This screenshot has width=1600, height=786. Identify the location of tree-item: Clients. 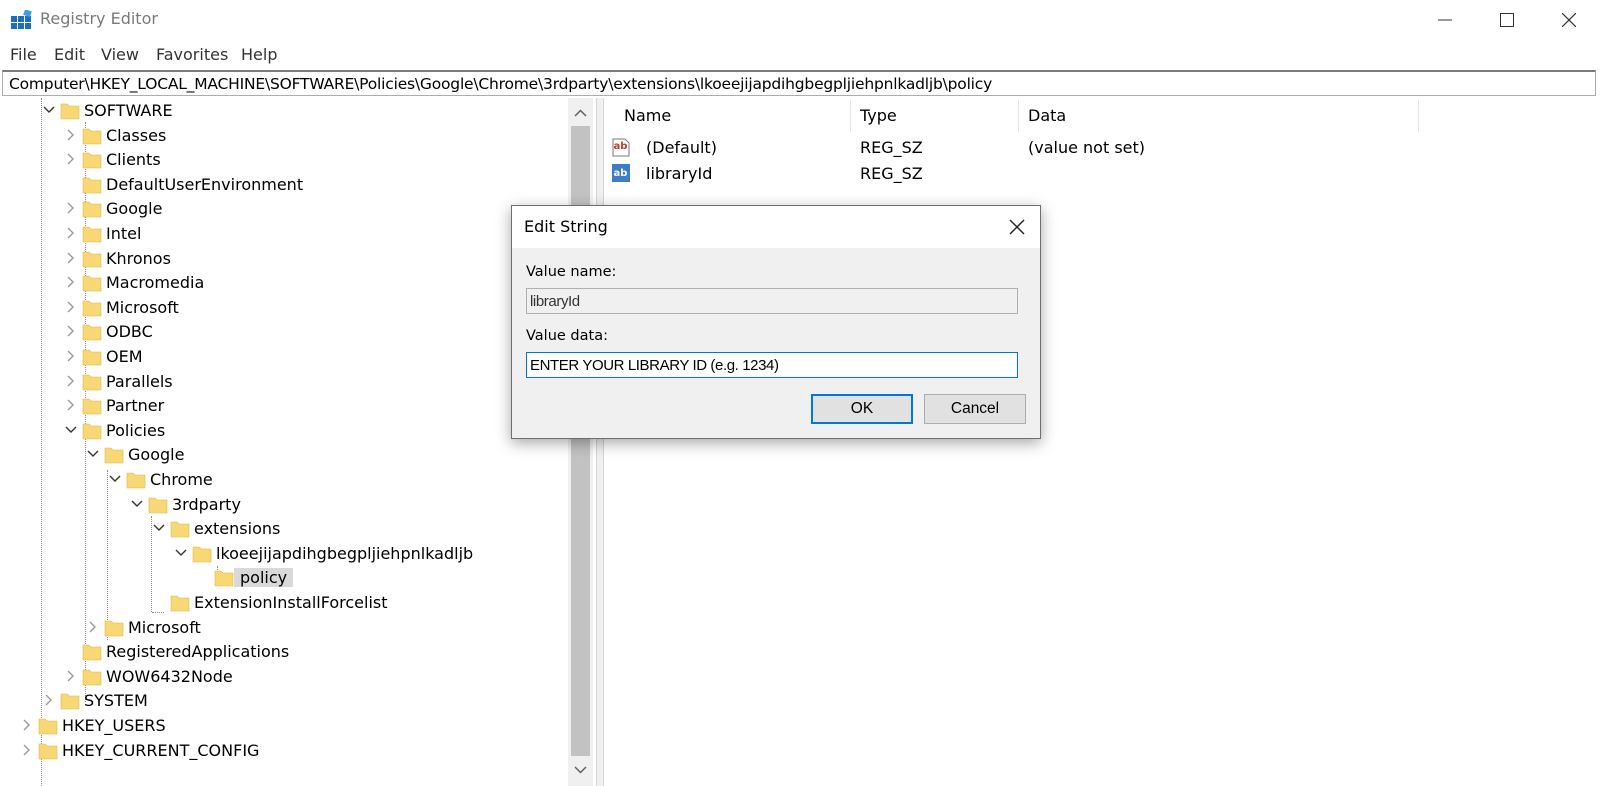
(283, 160).